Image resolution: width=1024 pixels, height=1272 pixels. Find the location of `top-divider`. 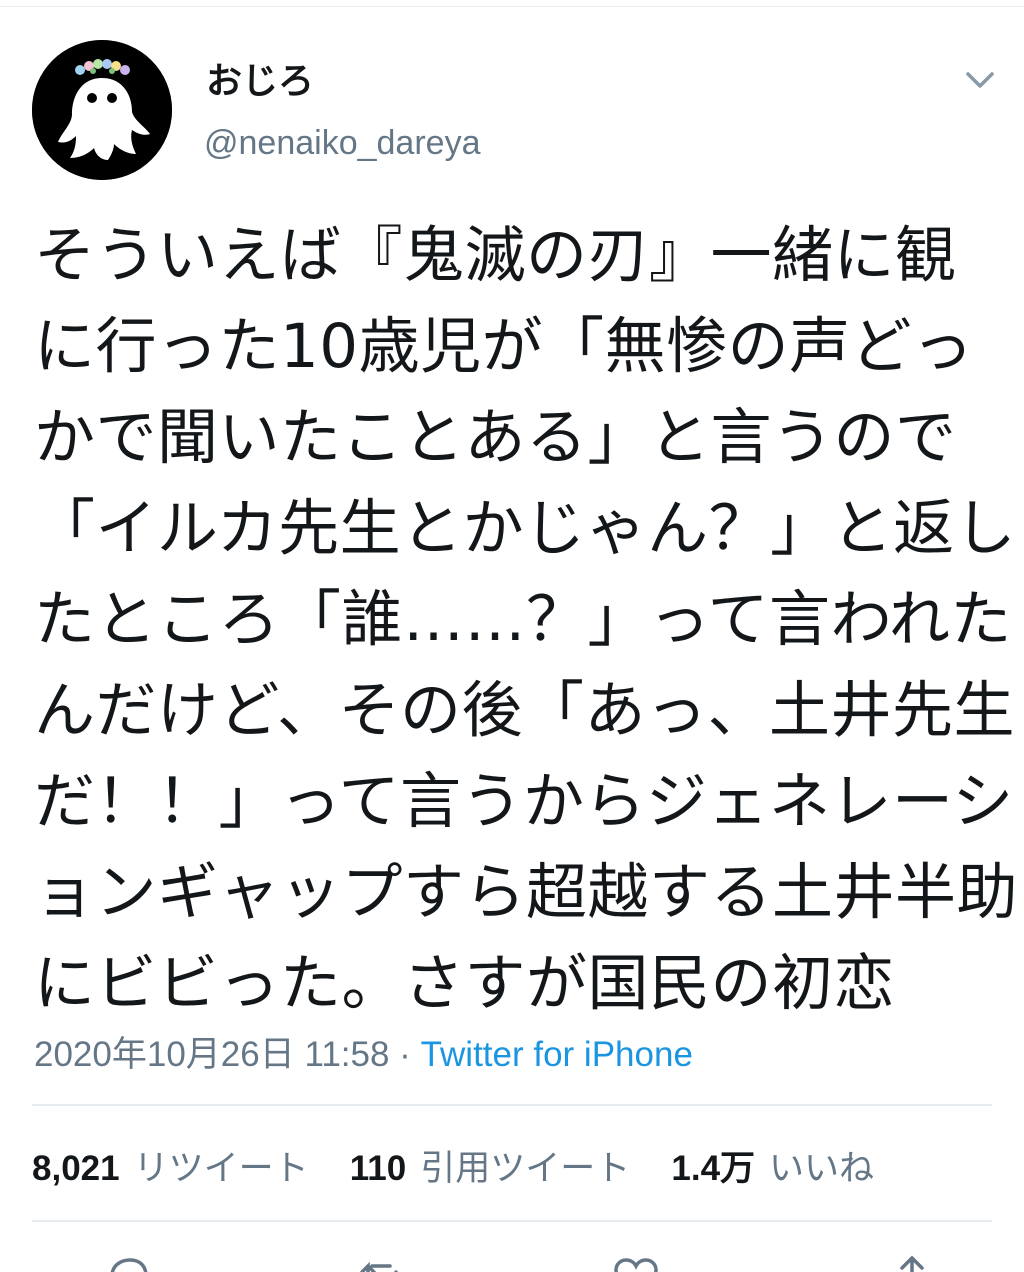

top-divider is located at coordinates (512, 6).